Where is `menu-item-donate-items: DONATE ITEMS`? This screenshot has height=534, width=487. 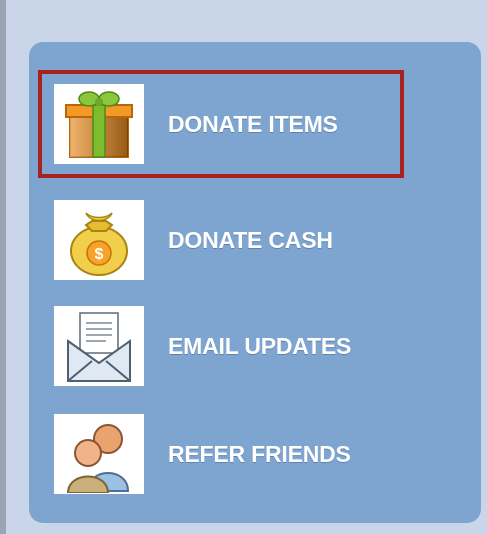 menu-item-donate-items: DONATE ITEMS is located at coordinates (239, 124).